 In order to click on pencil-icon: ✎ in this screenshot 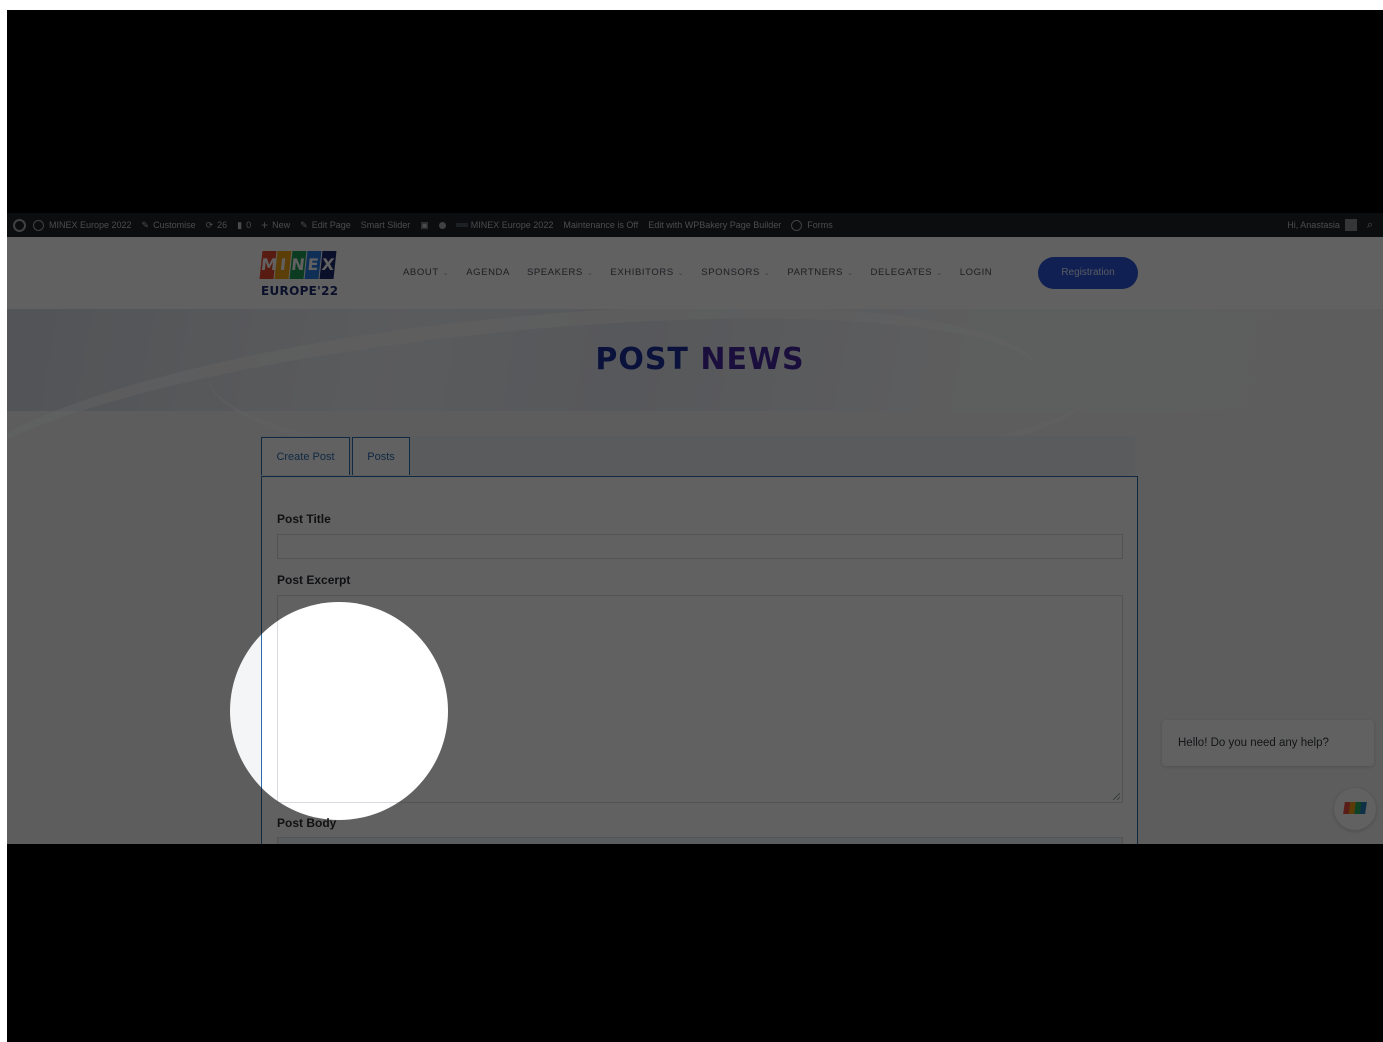, I will do `click(304, 224)`.